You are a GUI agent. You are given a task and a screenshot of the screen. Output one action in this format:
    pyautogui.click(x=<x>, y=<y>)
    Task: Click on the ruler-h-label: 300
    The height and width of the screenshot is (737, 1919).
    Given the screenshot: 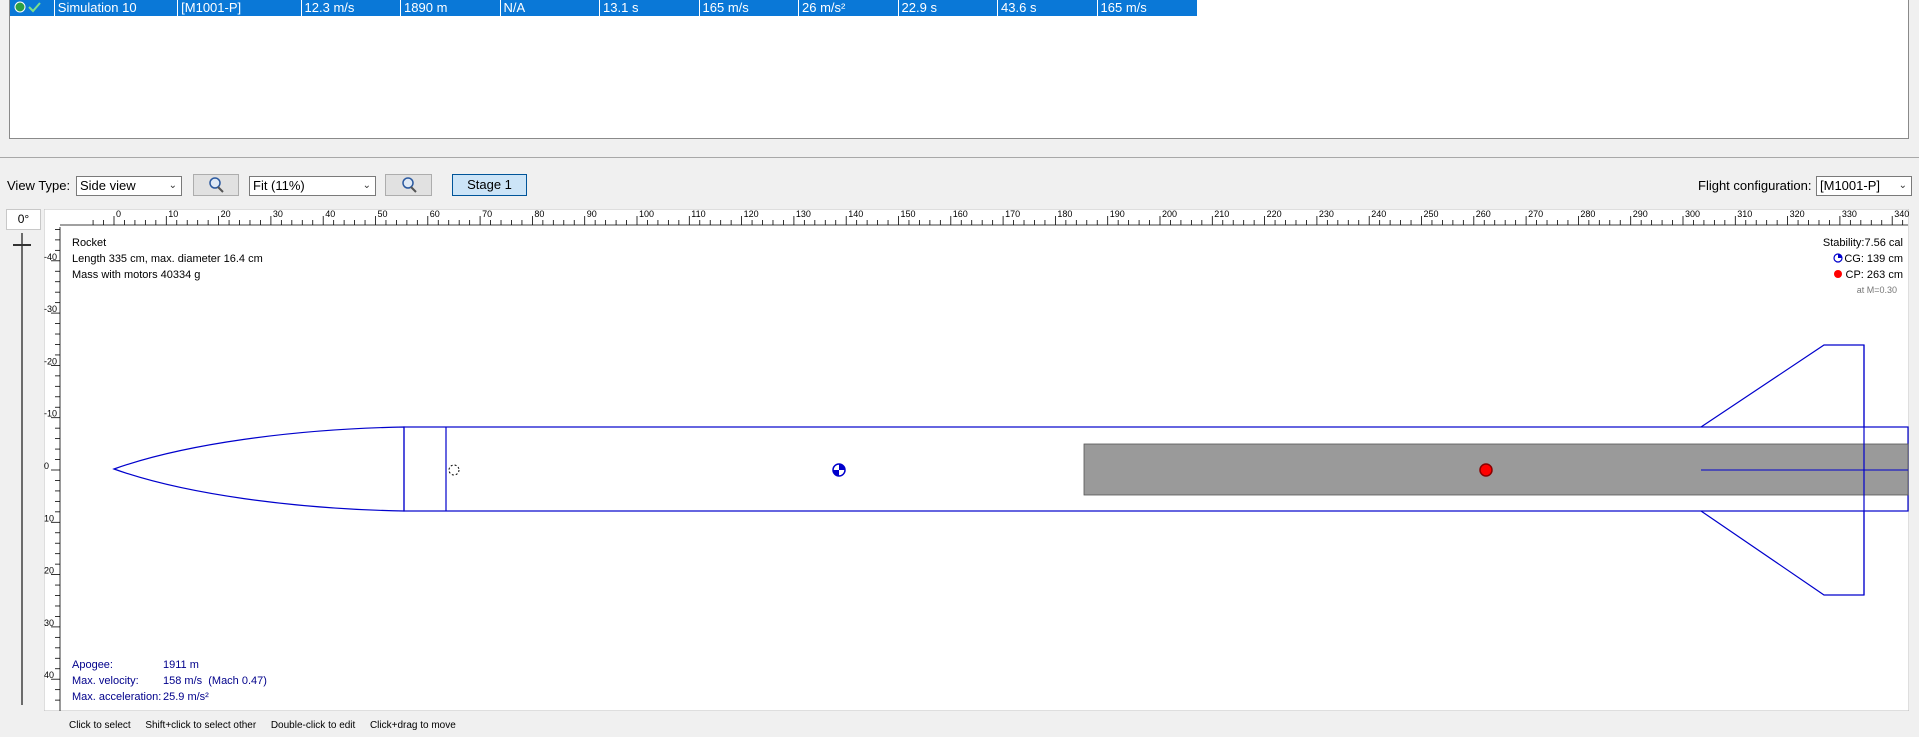 What is the action you would take?
    pyautogui.click(x=1692, y=214)
    